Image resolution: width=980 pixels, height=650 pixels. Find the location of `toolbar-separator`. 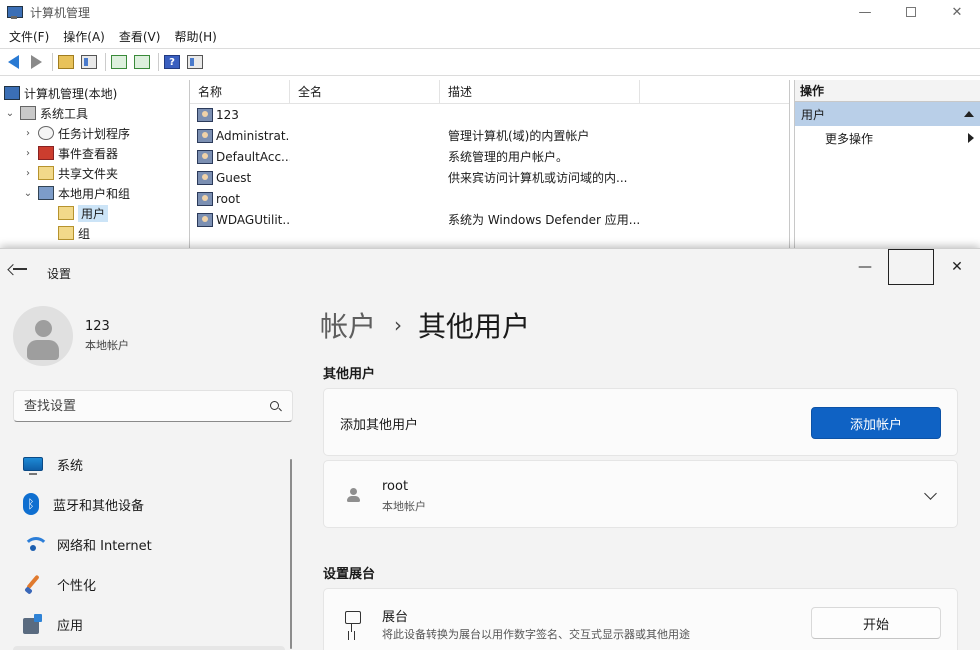

toolbar-separator is located at coordinates (105, 62).